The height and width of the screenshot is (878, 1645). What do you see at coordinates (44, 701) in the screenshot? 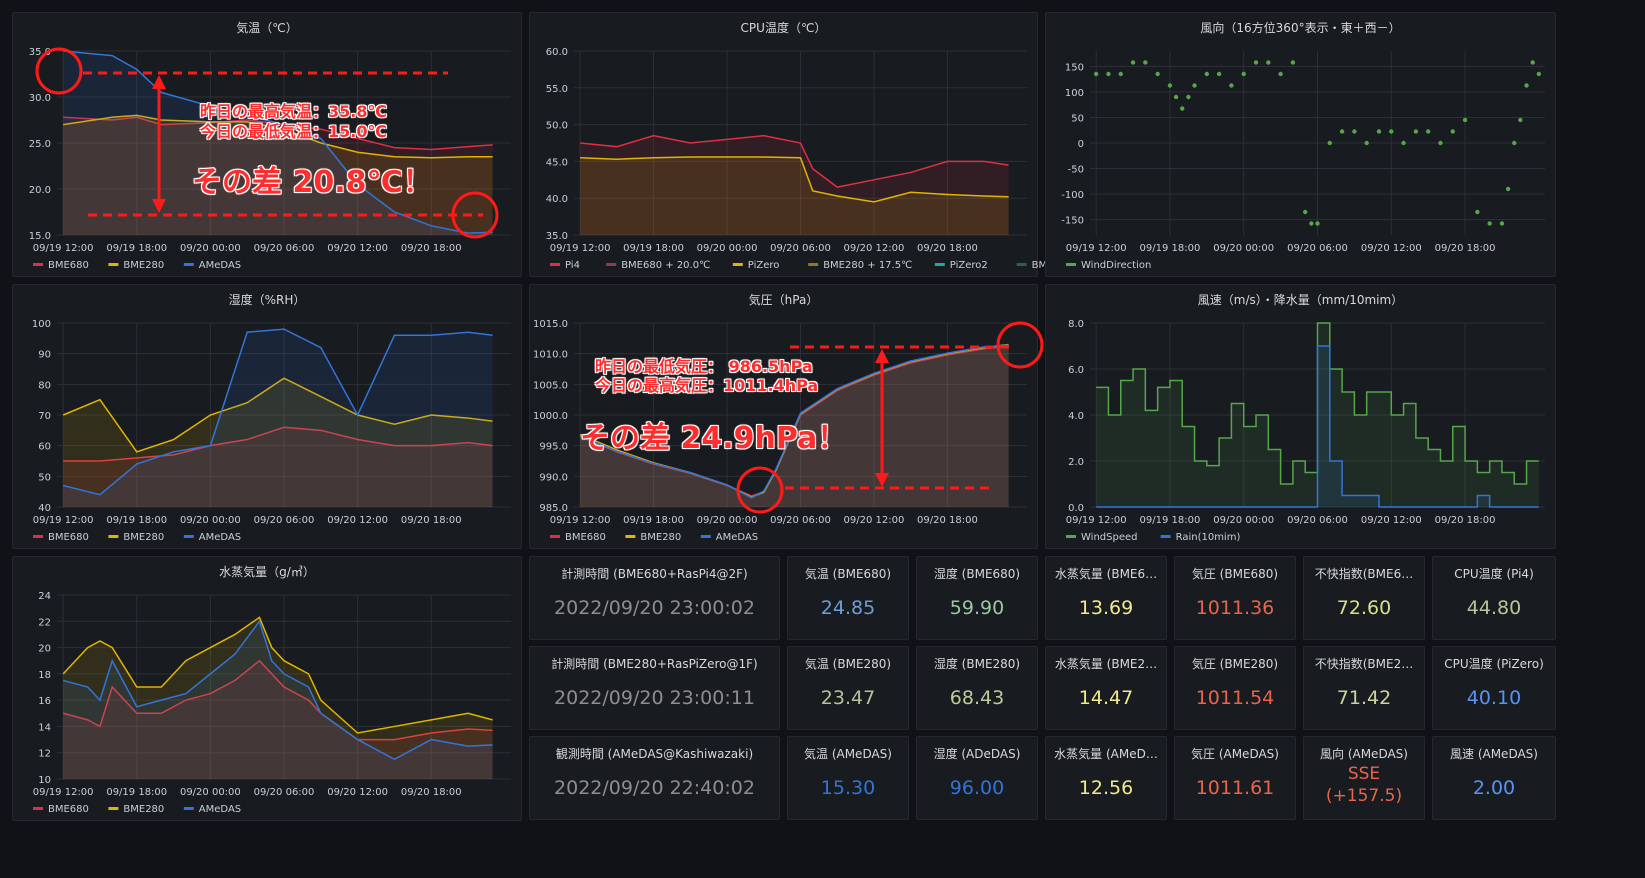
I see `y-tick-label: 16` at bounding box center [44, 701].